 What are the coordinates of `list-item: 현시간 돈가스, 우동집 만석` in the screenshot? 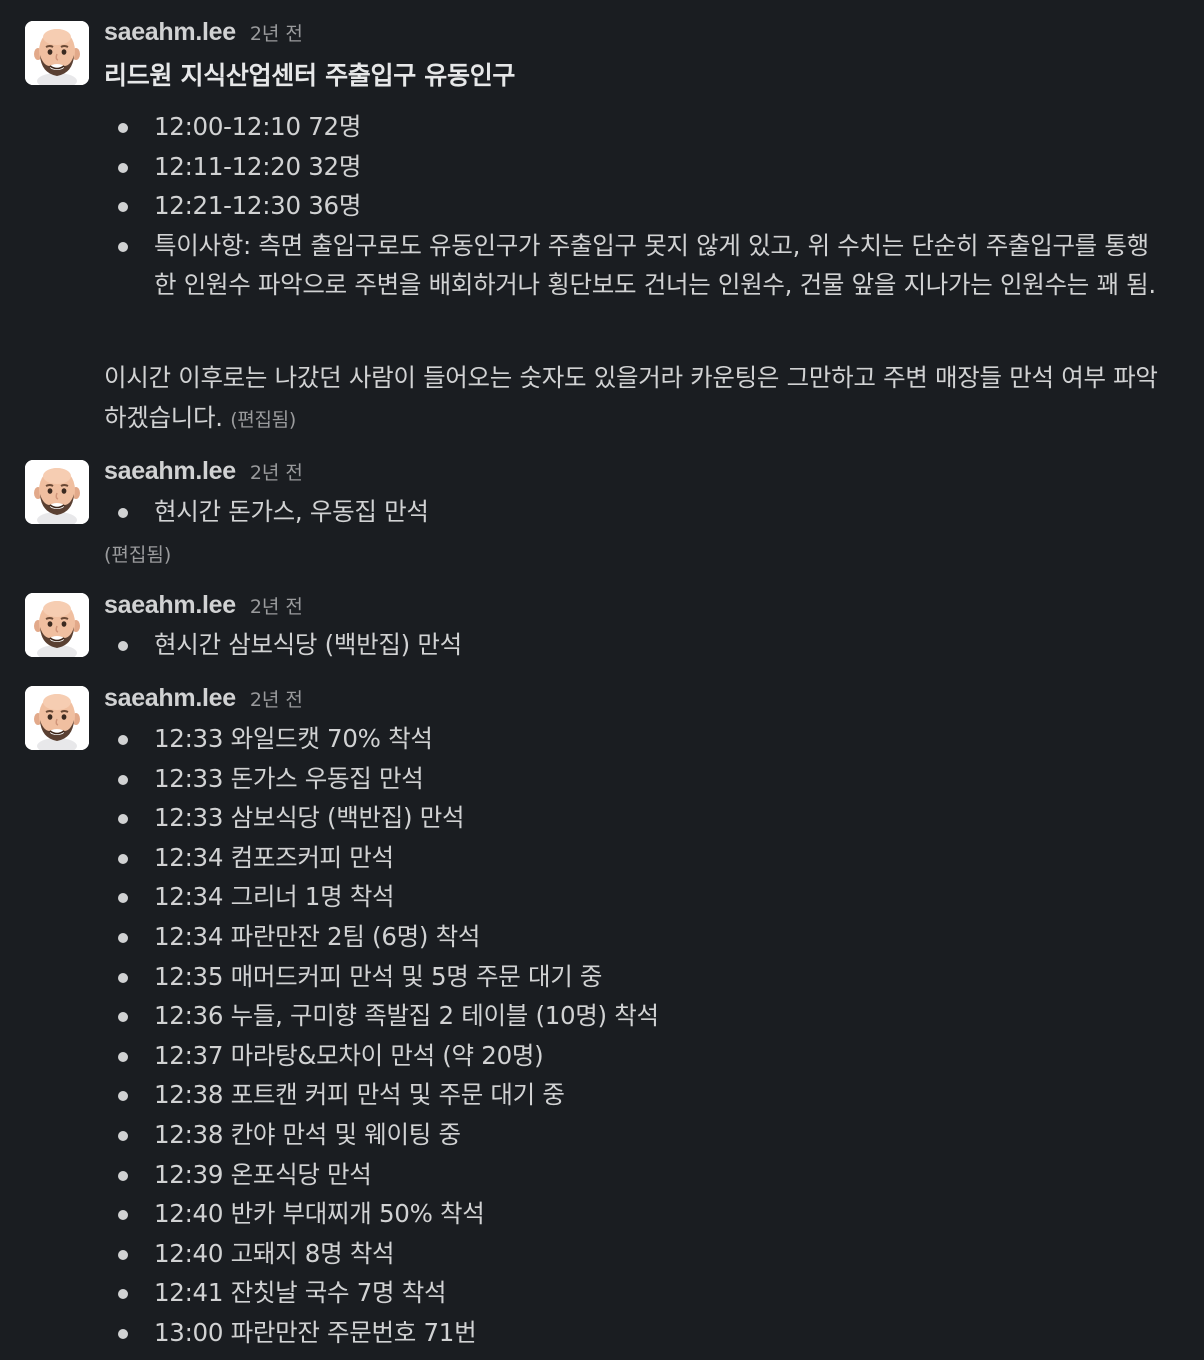 It's located at (214, 512).